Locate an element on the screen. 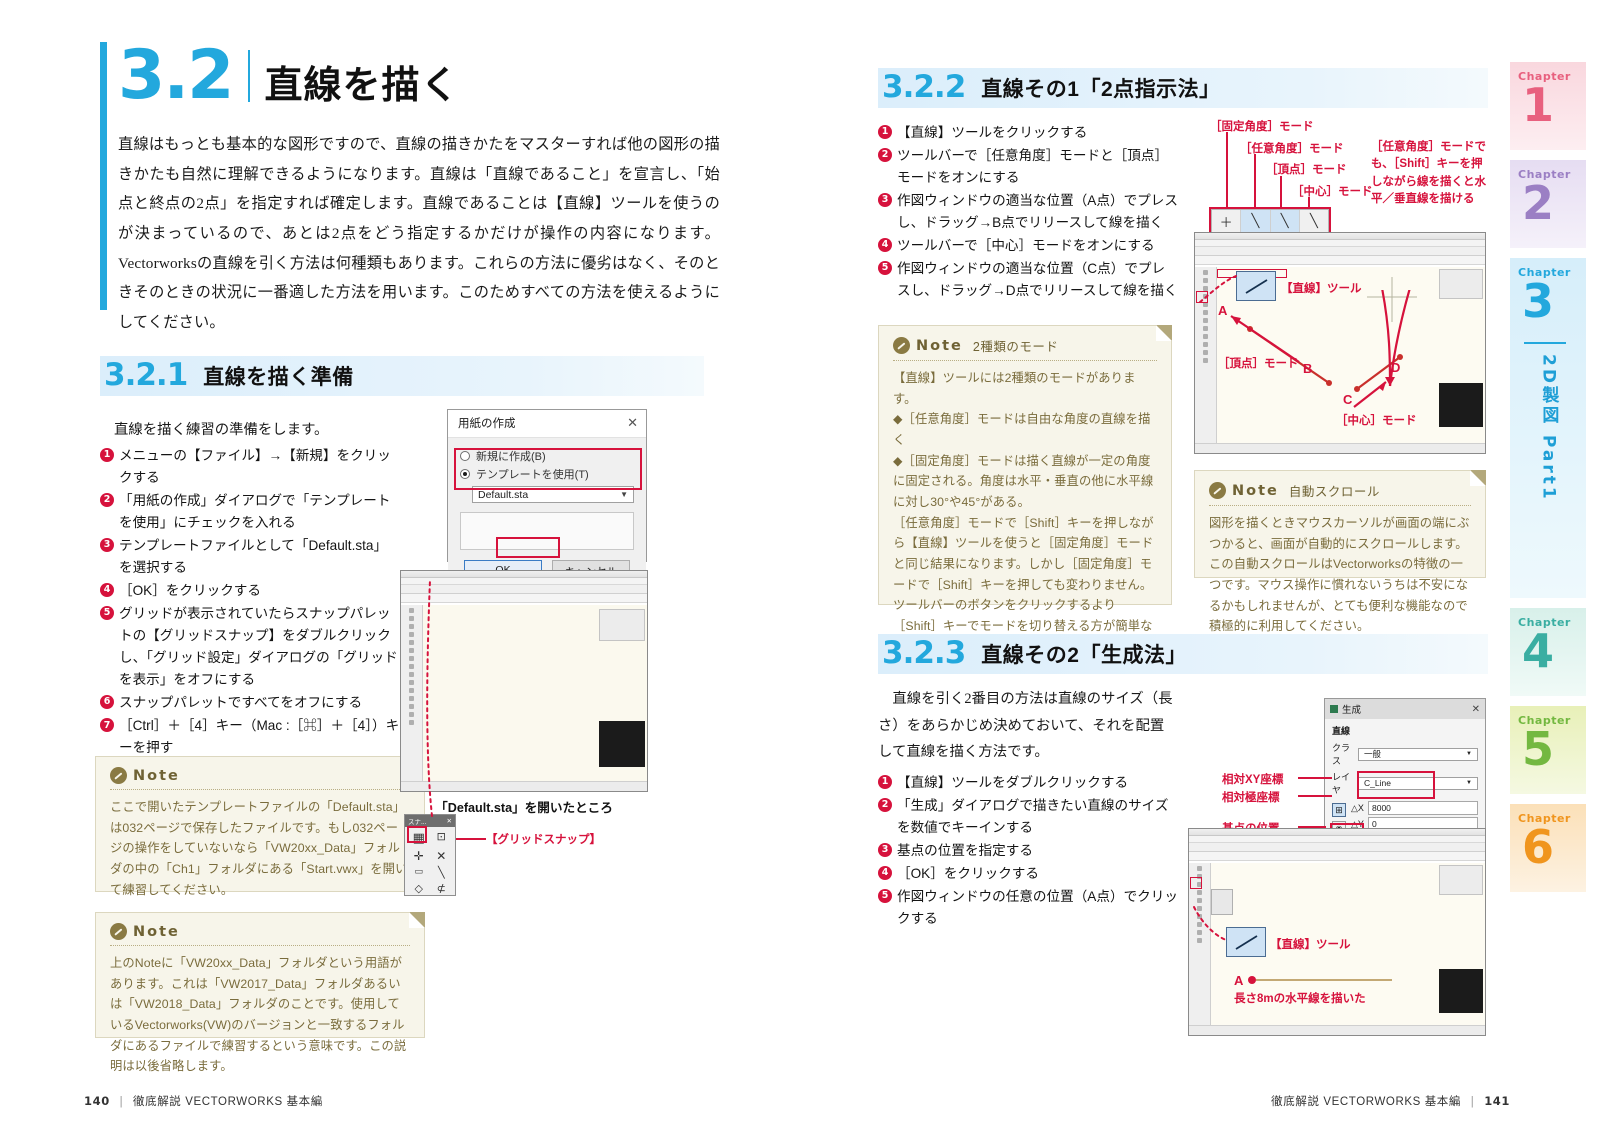  footer-left: 140 | 徹底解説 VECTORWORKS 基本編 is located at coordinates (203, 1101).